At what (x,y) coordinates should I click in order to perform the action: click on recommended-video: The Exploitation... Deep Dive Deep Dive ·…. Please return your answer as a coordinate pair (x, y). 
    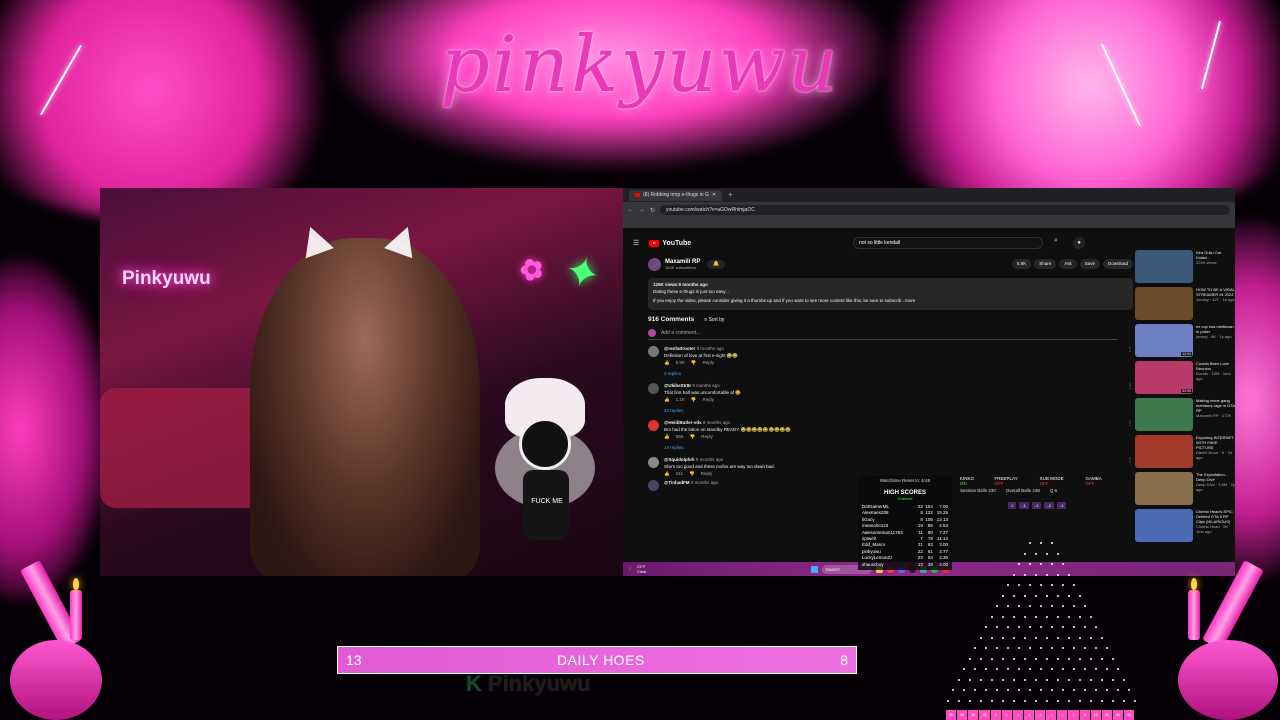
    Looking at the image, I should click on (1185, 488).